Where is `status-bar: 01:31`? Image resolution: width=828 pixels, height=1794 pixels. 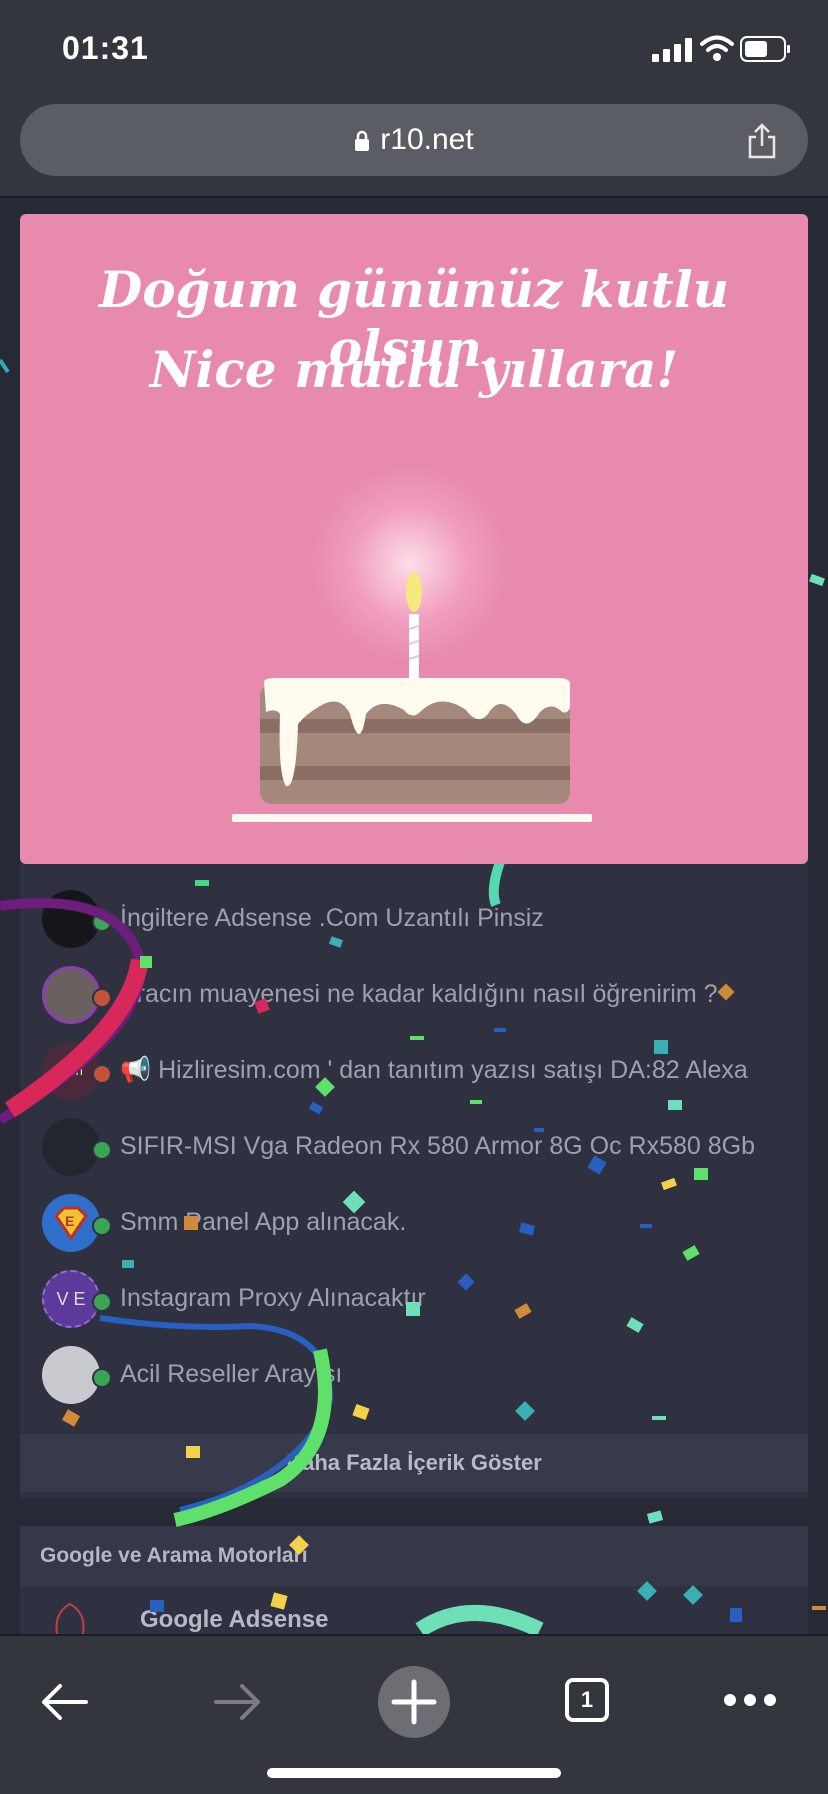 status-bar: 01:31 is located at coordinates (414, 46).